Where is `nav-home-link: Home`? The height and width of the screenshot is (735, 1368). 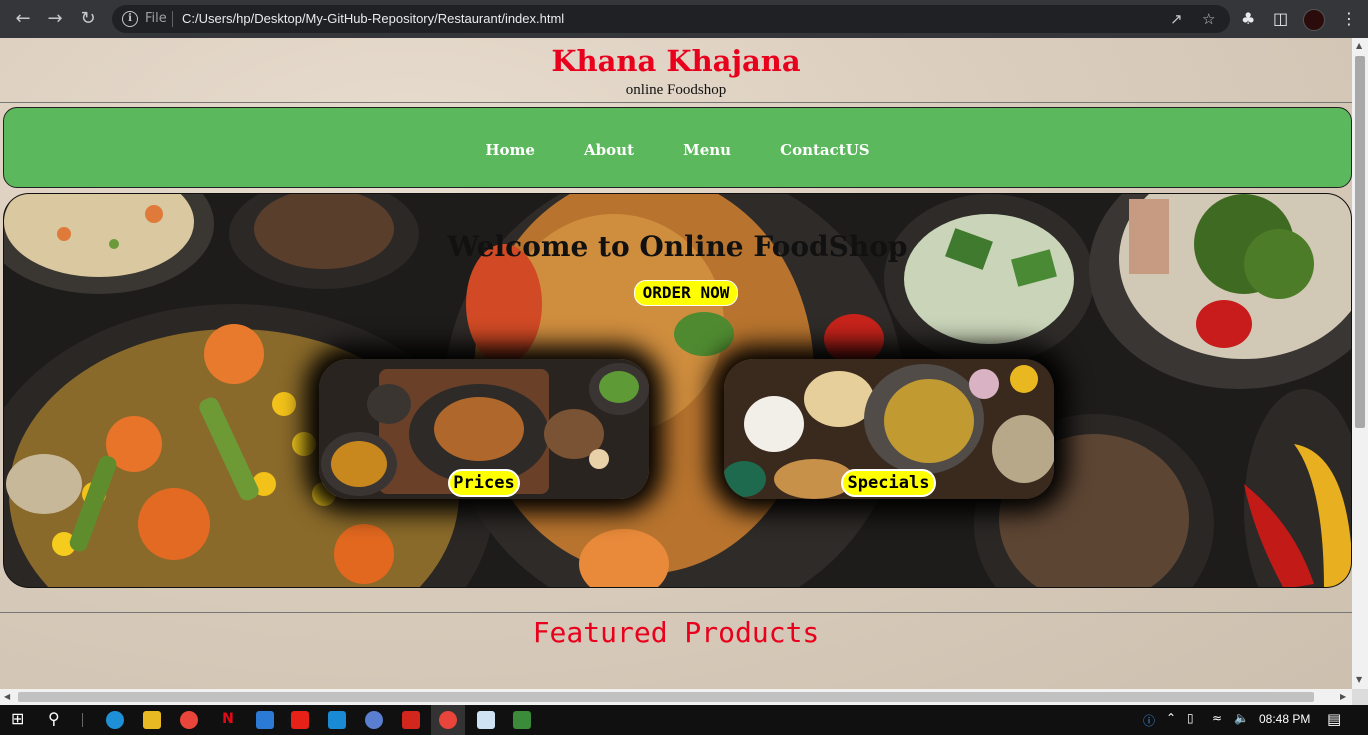
nav-home-link: Home is located at coordinates (510, 150).